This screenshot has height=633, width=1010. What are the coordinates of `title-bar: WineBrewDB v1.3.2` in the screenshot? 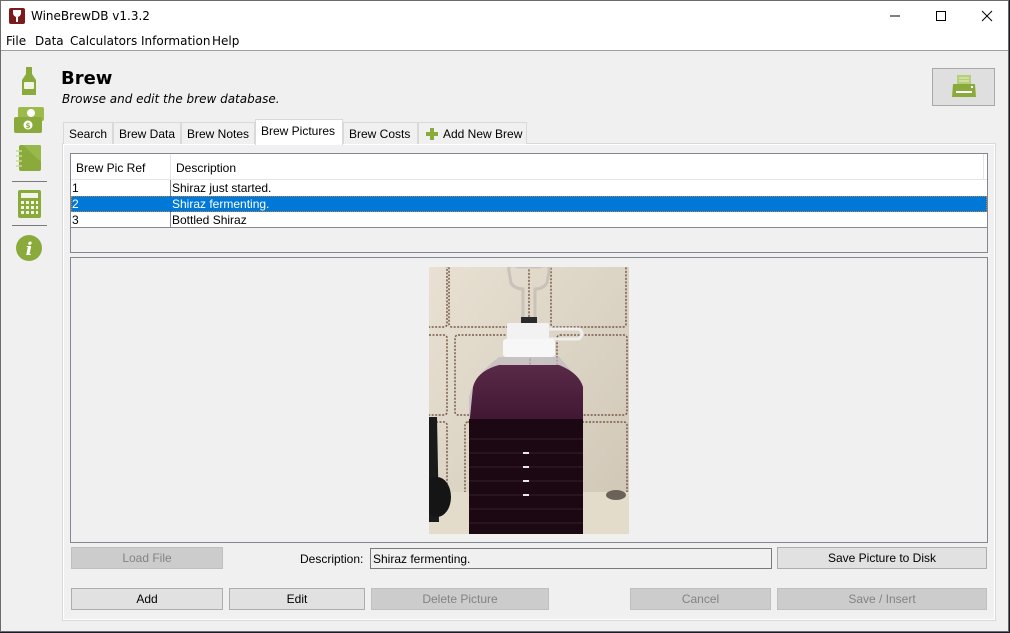 It's located at (504, 16).